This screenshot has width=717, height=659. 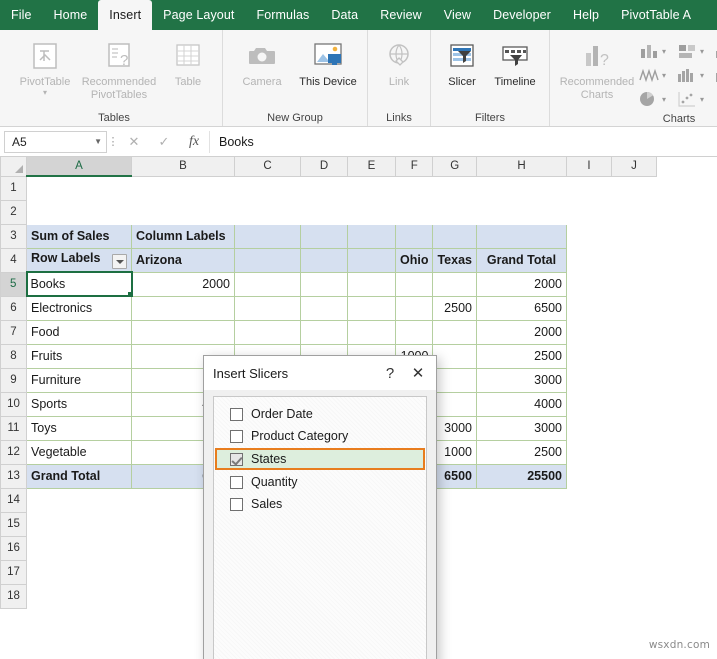 What do you see at coordinates (588, 188) in the screenshot?
I see `cell-i1` at bounding box center [588, 188].